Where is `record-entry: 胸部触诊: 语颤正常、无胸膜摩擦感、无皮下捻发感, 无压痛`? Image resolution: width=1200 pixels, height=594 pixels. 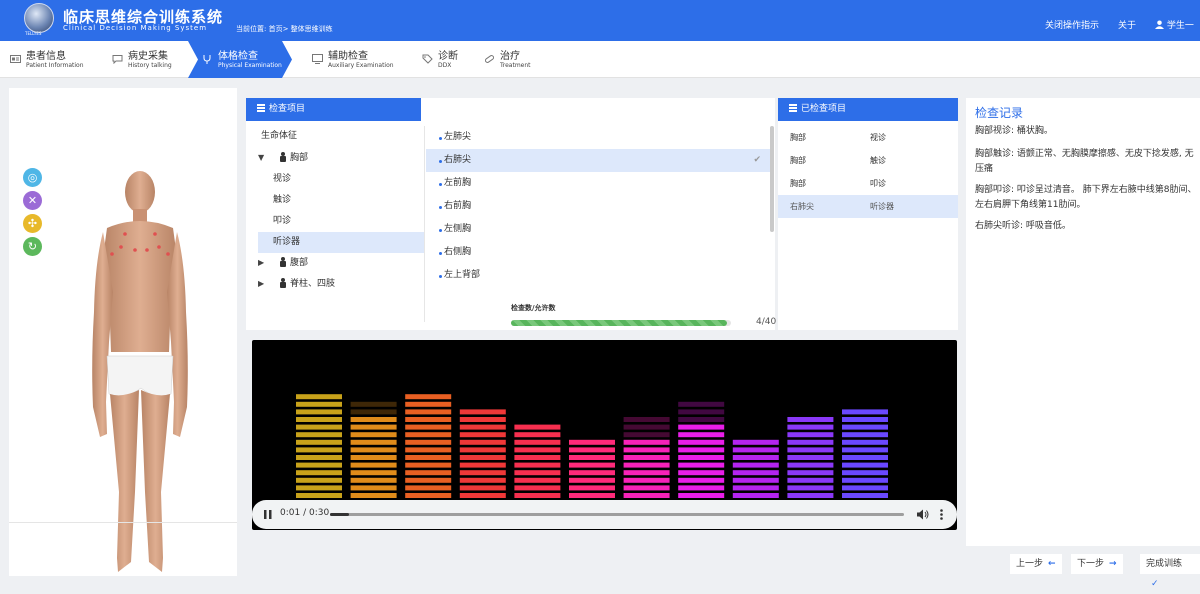 record-entry: 胸部触诊: 语颤正常、无胸膜摩擦感、无皮下捻发感, 无压痛 is located at coordinates (1084, 161).